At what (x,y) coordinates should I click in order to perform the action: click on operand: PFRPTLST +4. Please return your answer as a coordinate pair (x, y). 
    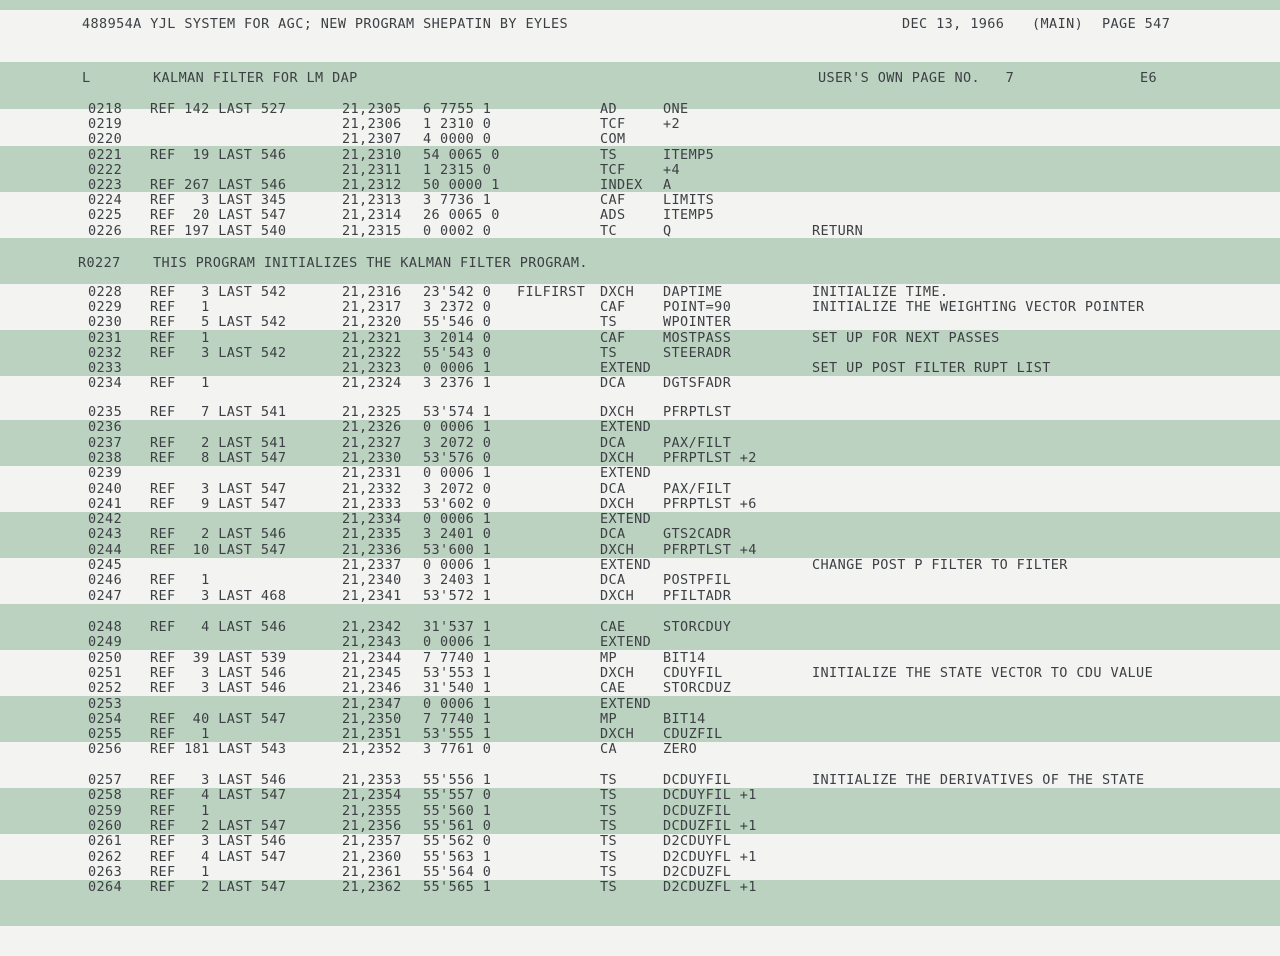
    Looking at the image, I should click on (710, 549).